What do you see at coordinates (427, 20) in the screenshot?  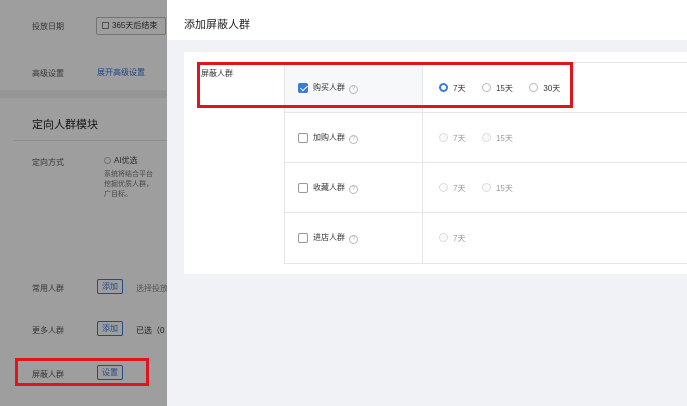 I see `drawer-header: 添加屏蔽人群` at bounding box center [427, 20].